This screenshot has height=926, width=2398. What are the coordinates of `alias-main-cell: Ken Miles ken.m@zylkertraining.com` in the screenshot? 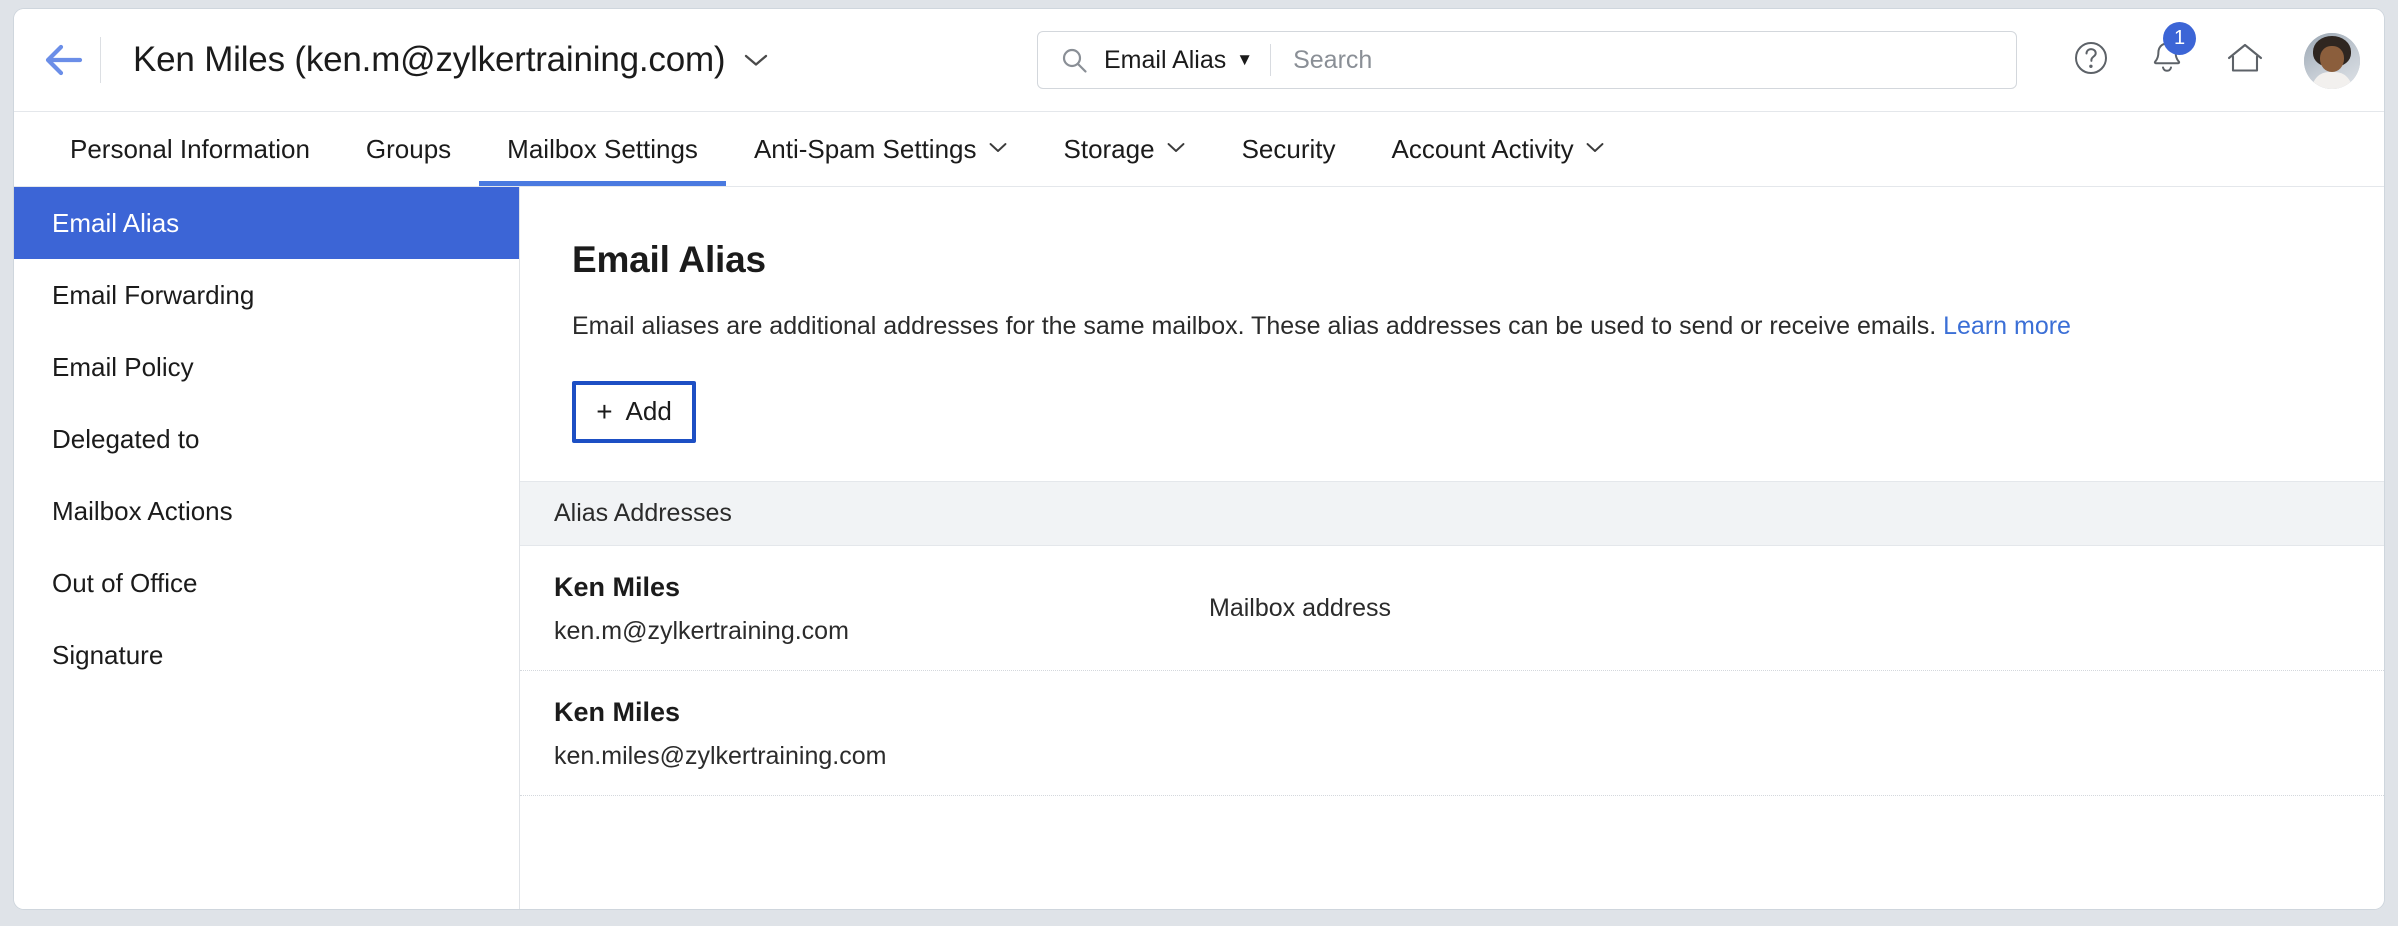 It's located at (881, 609).